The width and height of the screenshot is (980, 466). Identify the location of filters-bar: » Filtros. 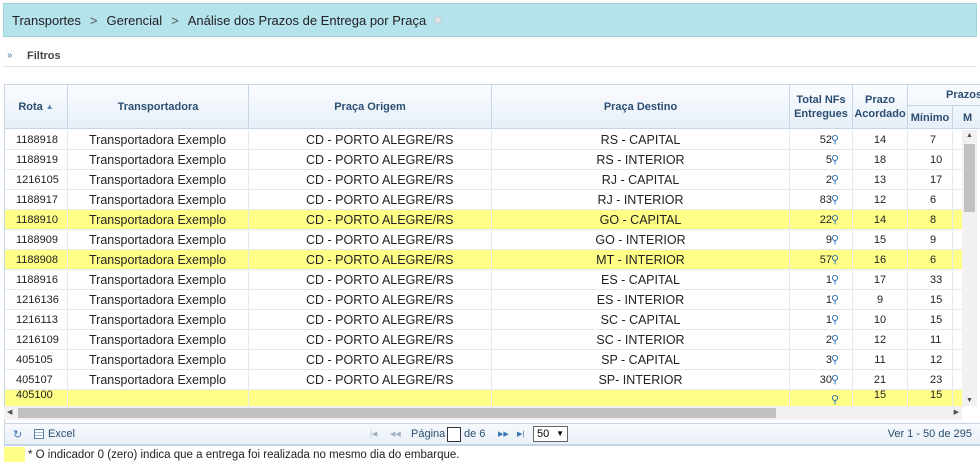
(490, 56).